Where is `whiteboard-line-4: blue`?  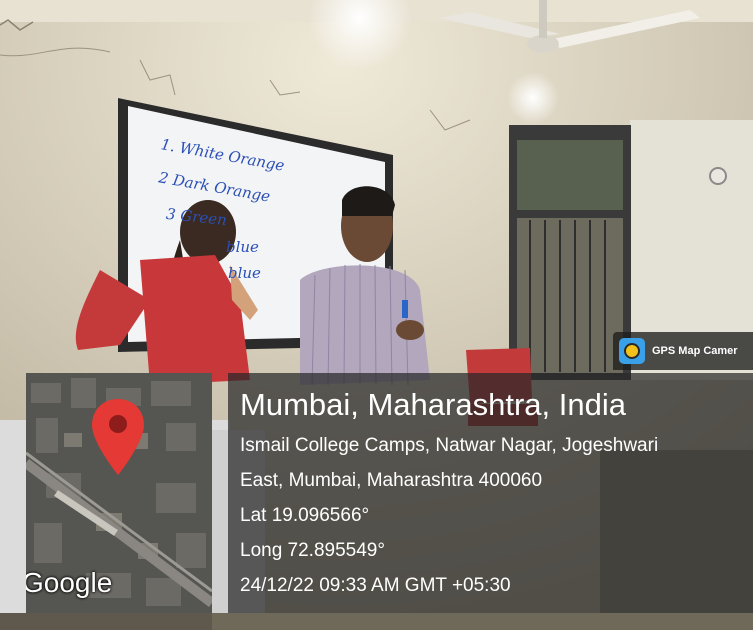
whiteboard-line-4: blue is located at coordinates (242, 247).